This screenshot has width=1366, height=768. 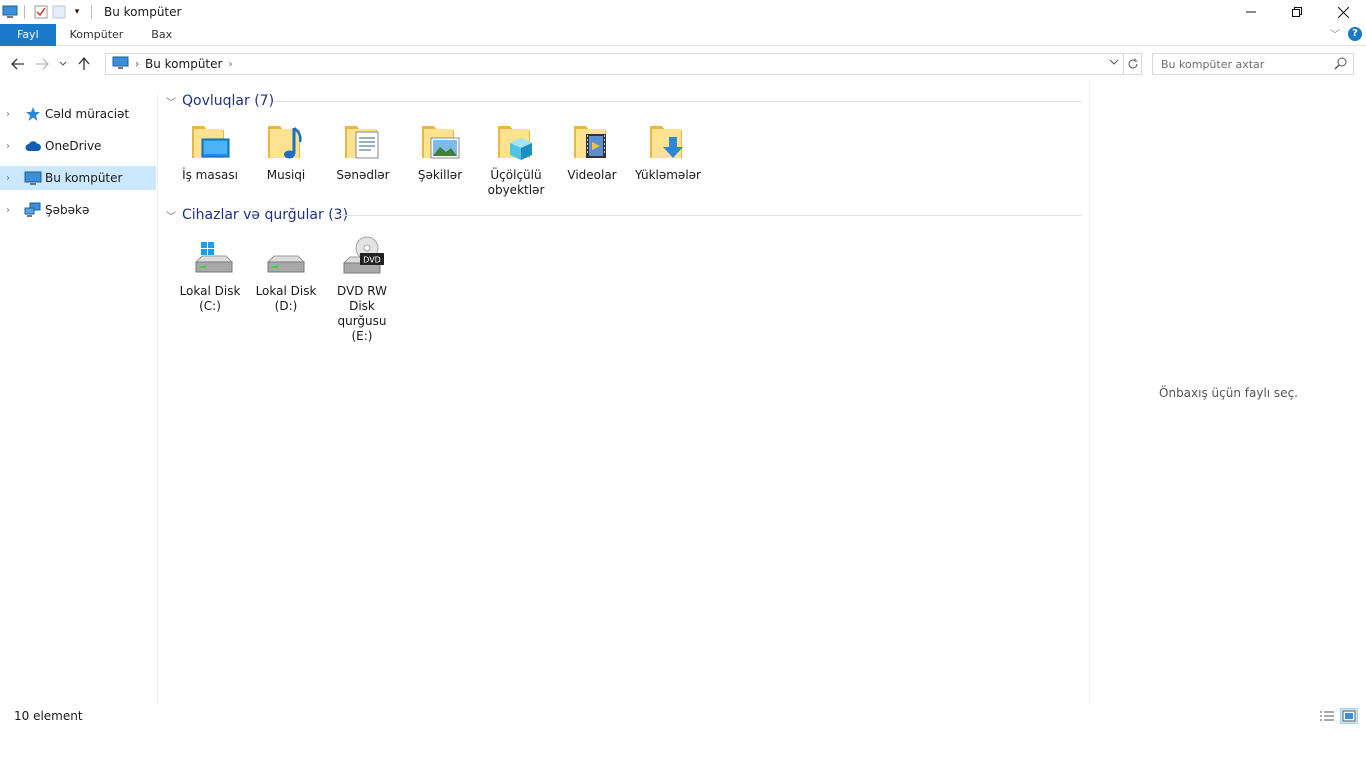 I want to click on nav-item-onedrive: › OneDrive, so click(x=78, y=146).